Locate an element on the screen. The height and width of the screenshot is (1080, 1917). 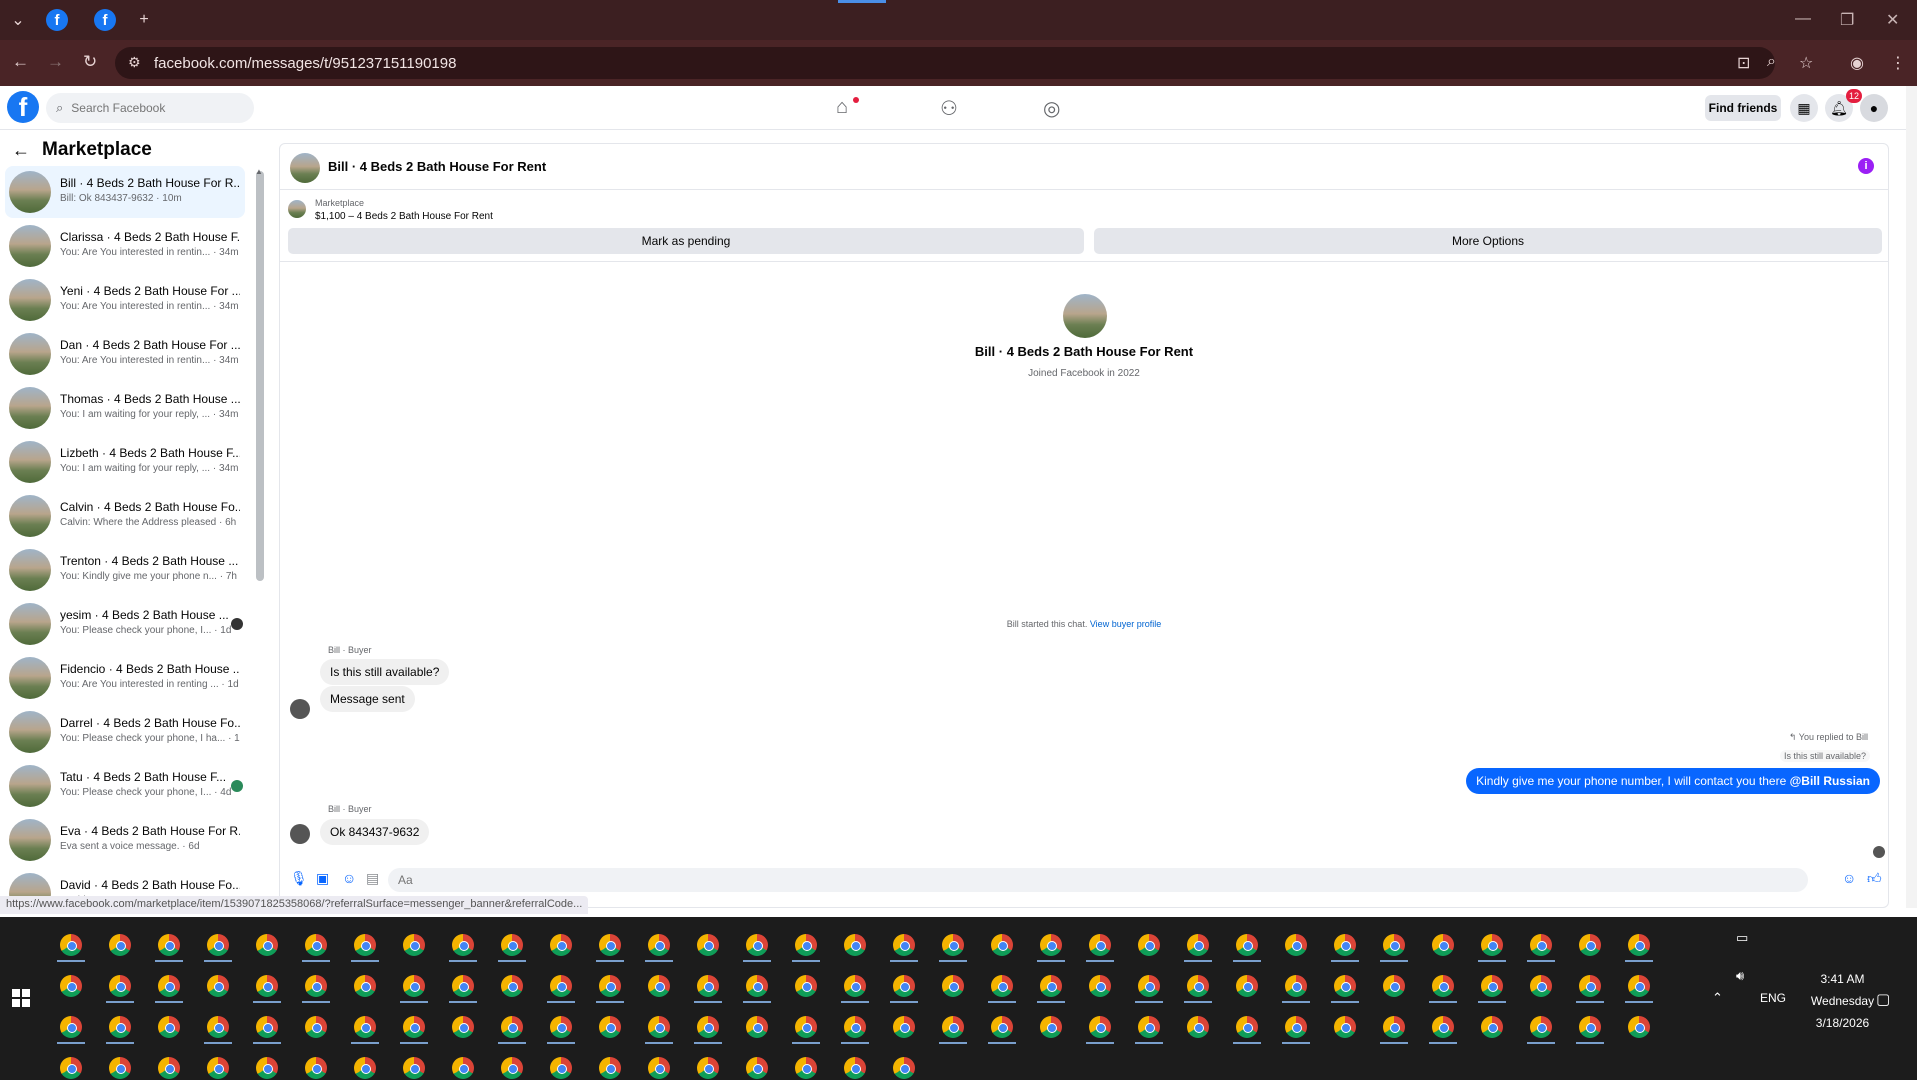
profile-avatar is located at coordinates (1085, 316).